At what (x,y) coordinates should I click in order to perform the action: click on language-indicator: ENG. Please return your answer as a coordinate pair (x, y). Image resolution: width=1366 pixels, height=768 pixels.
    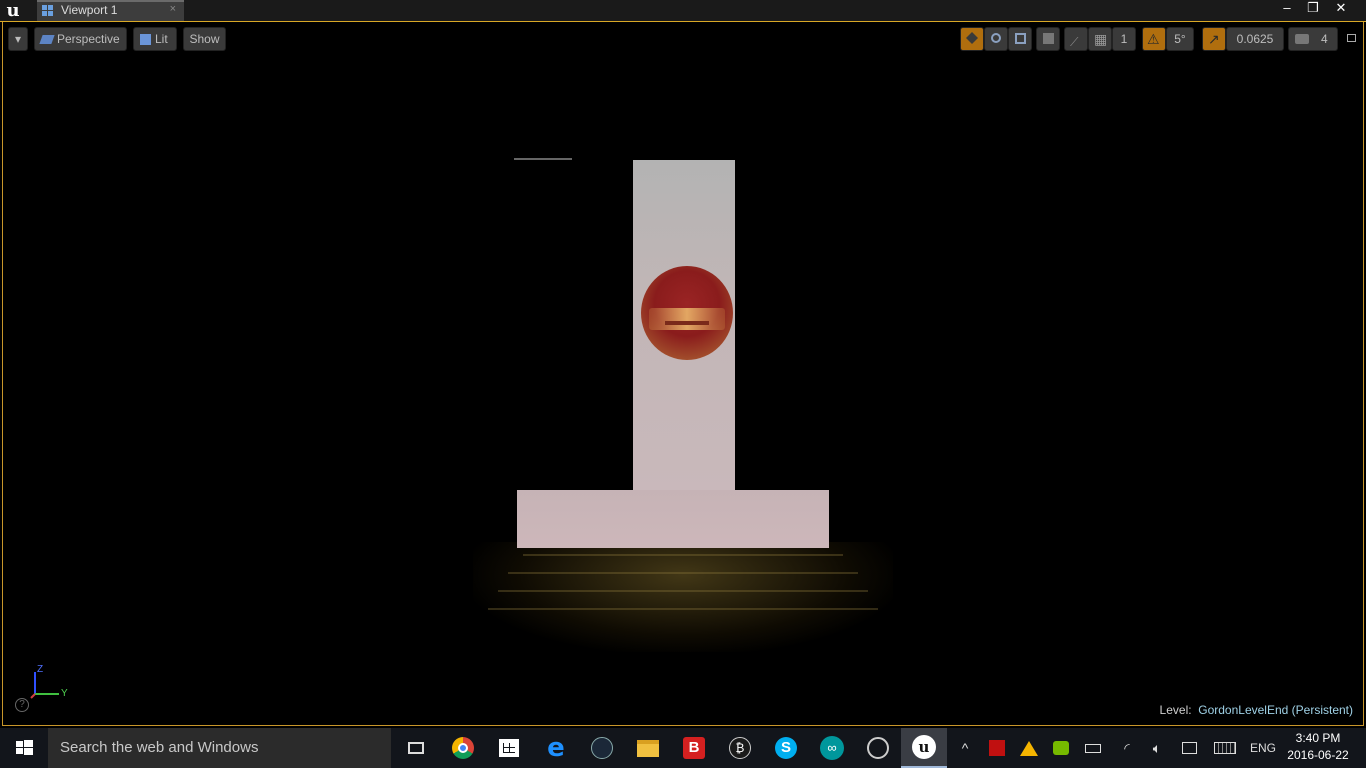
    Looking at the image, I should click on (1263, 748).